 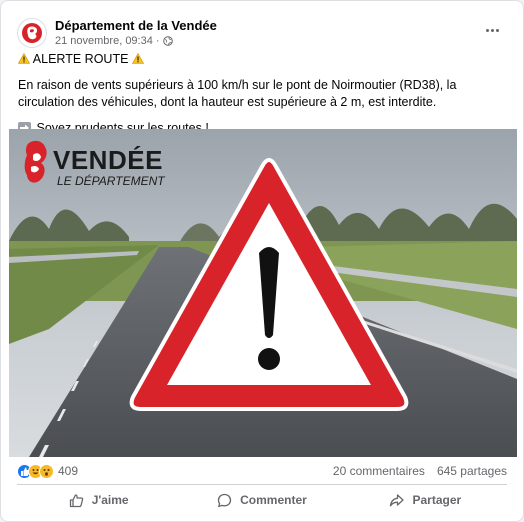 What do you see at coordinates (262, 59) in the screenshot?
I see `alert-line: ALERTE ROUTE` at bounding box center [262, 59].